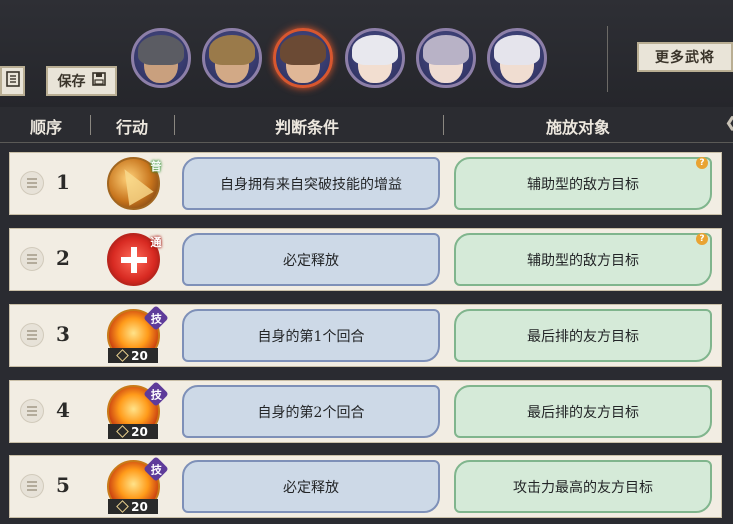 The height and width of the screenshot is (524, 733). What do you see at coordinates (311, 411) in the screenshot?
I see `condition-selector: 自身的第2个回合` at bounding box center [311, 411].